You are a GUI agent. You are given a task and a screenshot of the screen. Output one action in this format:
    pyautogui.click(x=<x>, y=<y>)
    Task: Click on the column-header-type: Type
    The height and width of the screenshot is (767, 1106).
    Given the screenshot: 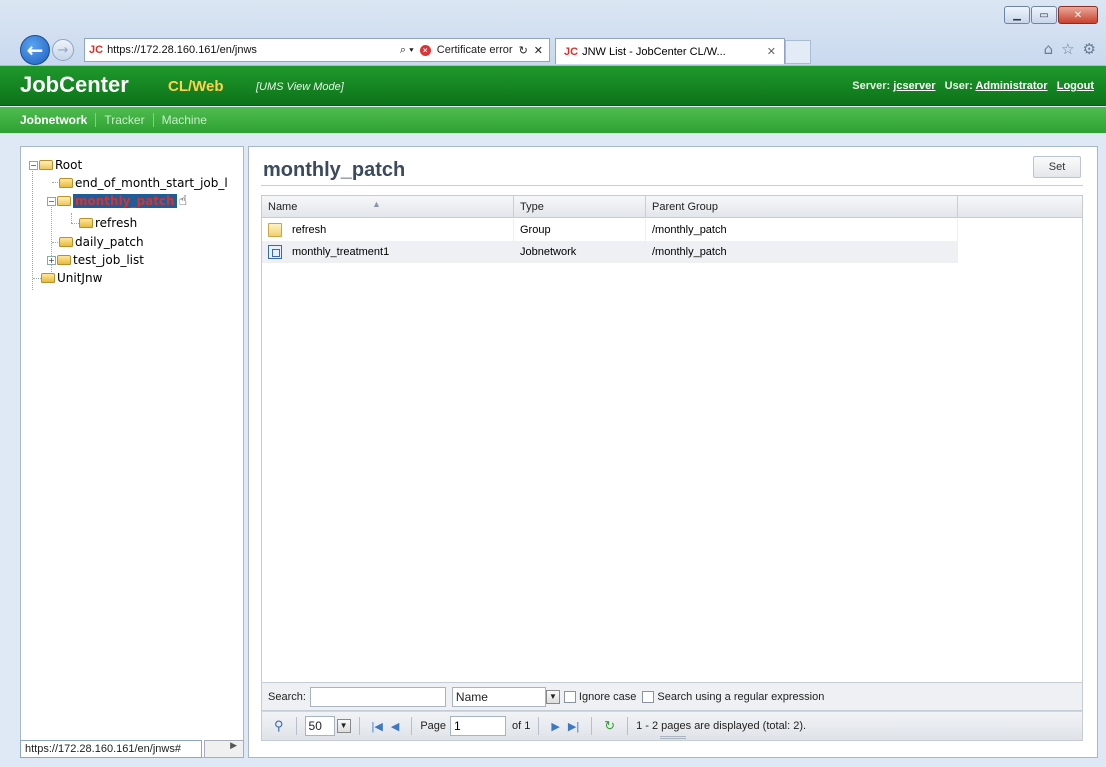 What is the action you would take?
    pyautogui.click(x=580, y=207)
    